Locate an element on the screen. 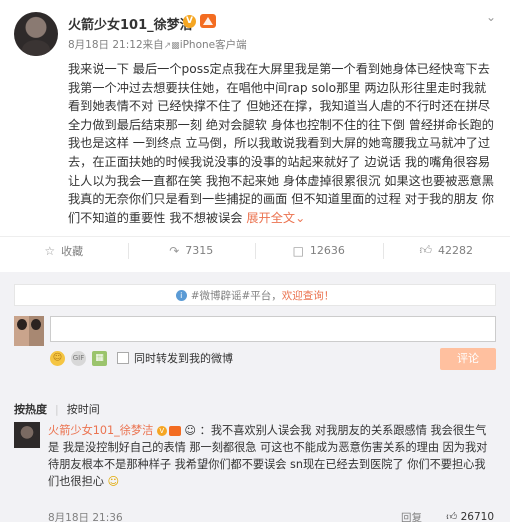 This screenshot has height=522, width=510. post-action-bar: ☆ 收藏 ↷ 7315 □ 12636 👍︎ 42282 is located at coordinates (255, 250).